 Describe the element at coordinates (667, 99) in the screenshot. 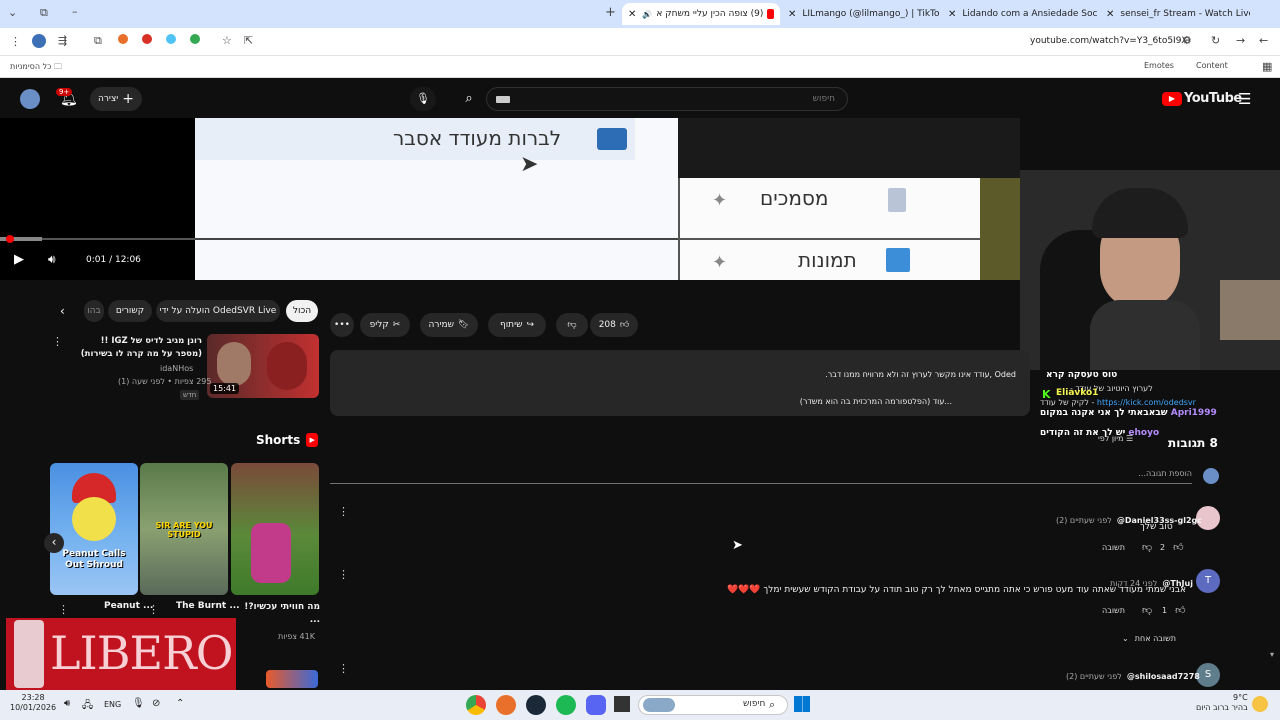

I see `search-input` at that location.